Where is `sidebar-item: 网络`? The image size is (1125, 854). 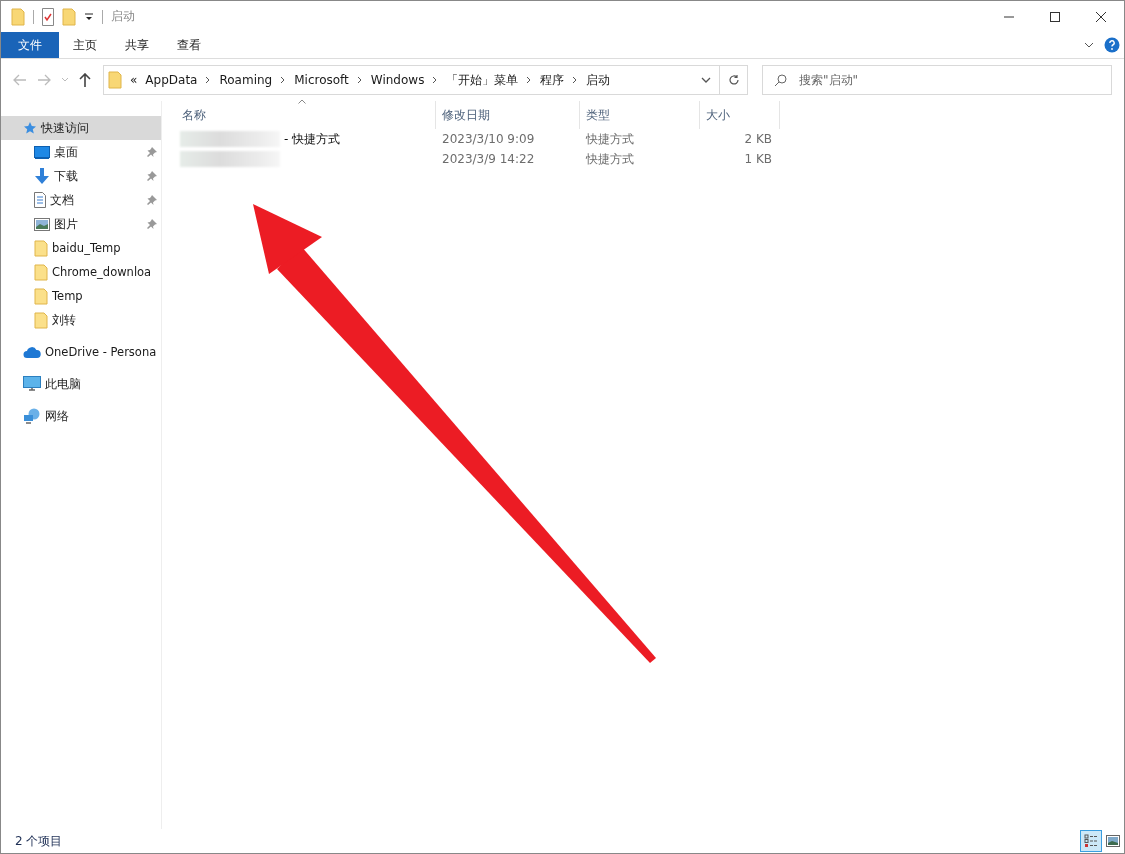 sidebar-item: 网络 is located at coordinates (81, 416).